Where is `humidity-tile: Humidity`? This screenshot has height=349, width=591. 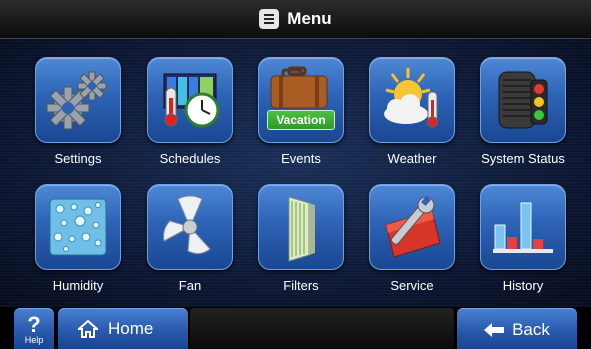 humidity-tile: Humidity is located at coordinates (78, 229).